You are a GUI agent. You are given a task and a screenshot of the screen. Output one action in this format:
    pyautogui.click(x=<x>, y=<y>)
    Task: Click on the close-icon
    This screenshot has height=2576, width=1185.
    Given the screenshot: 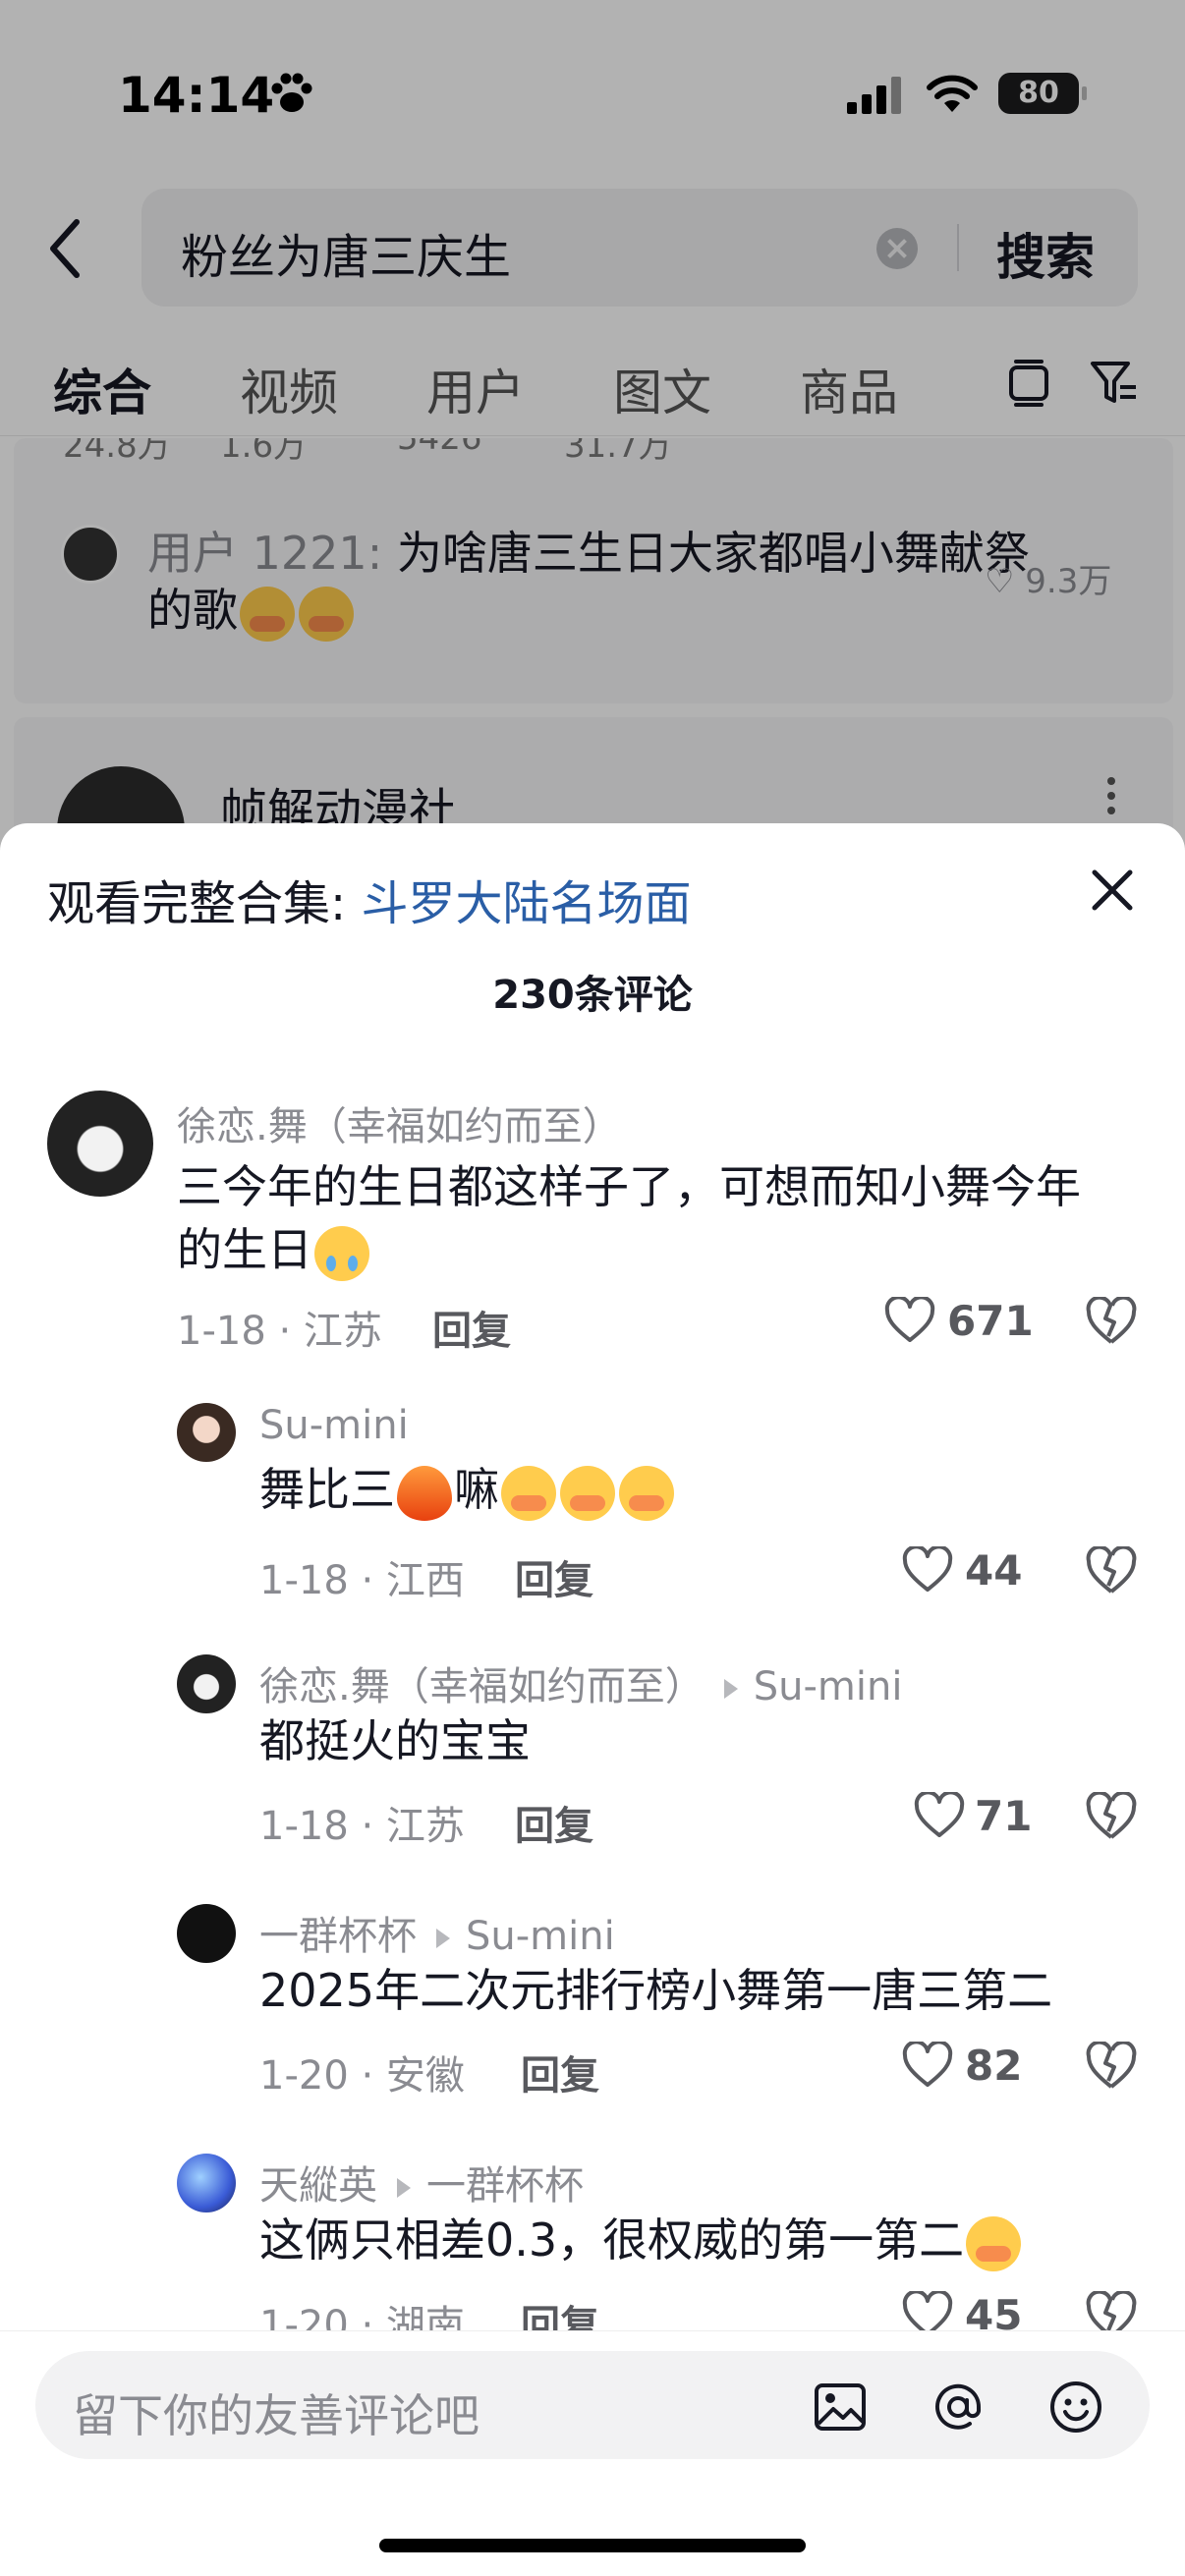 What is the action you would take?
    pyautogui.click(x=1112, y=890)
    